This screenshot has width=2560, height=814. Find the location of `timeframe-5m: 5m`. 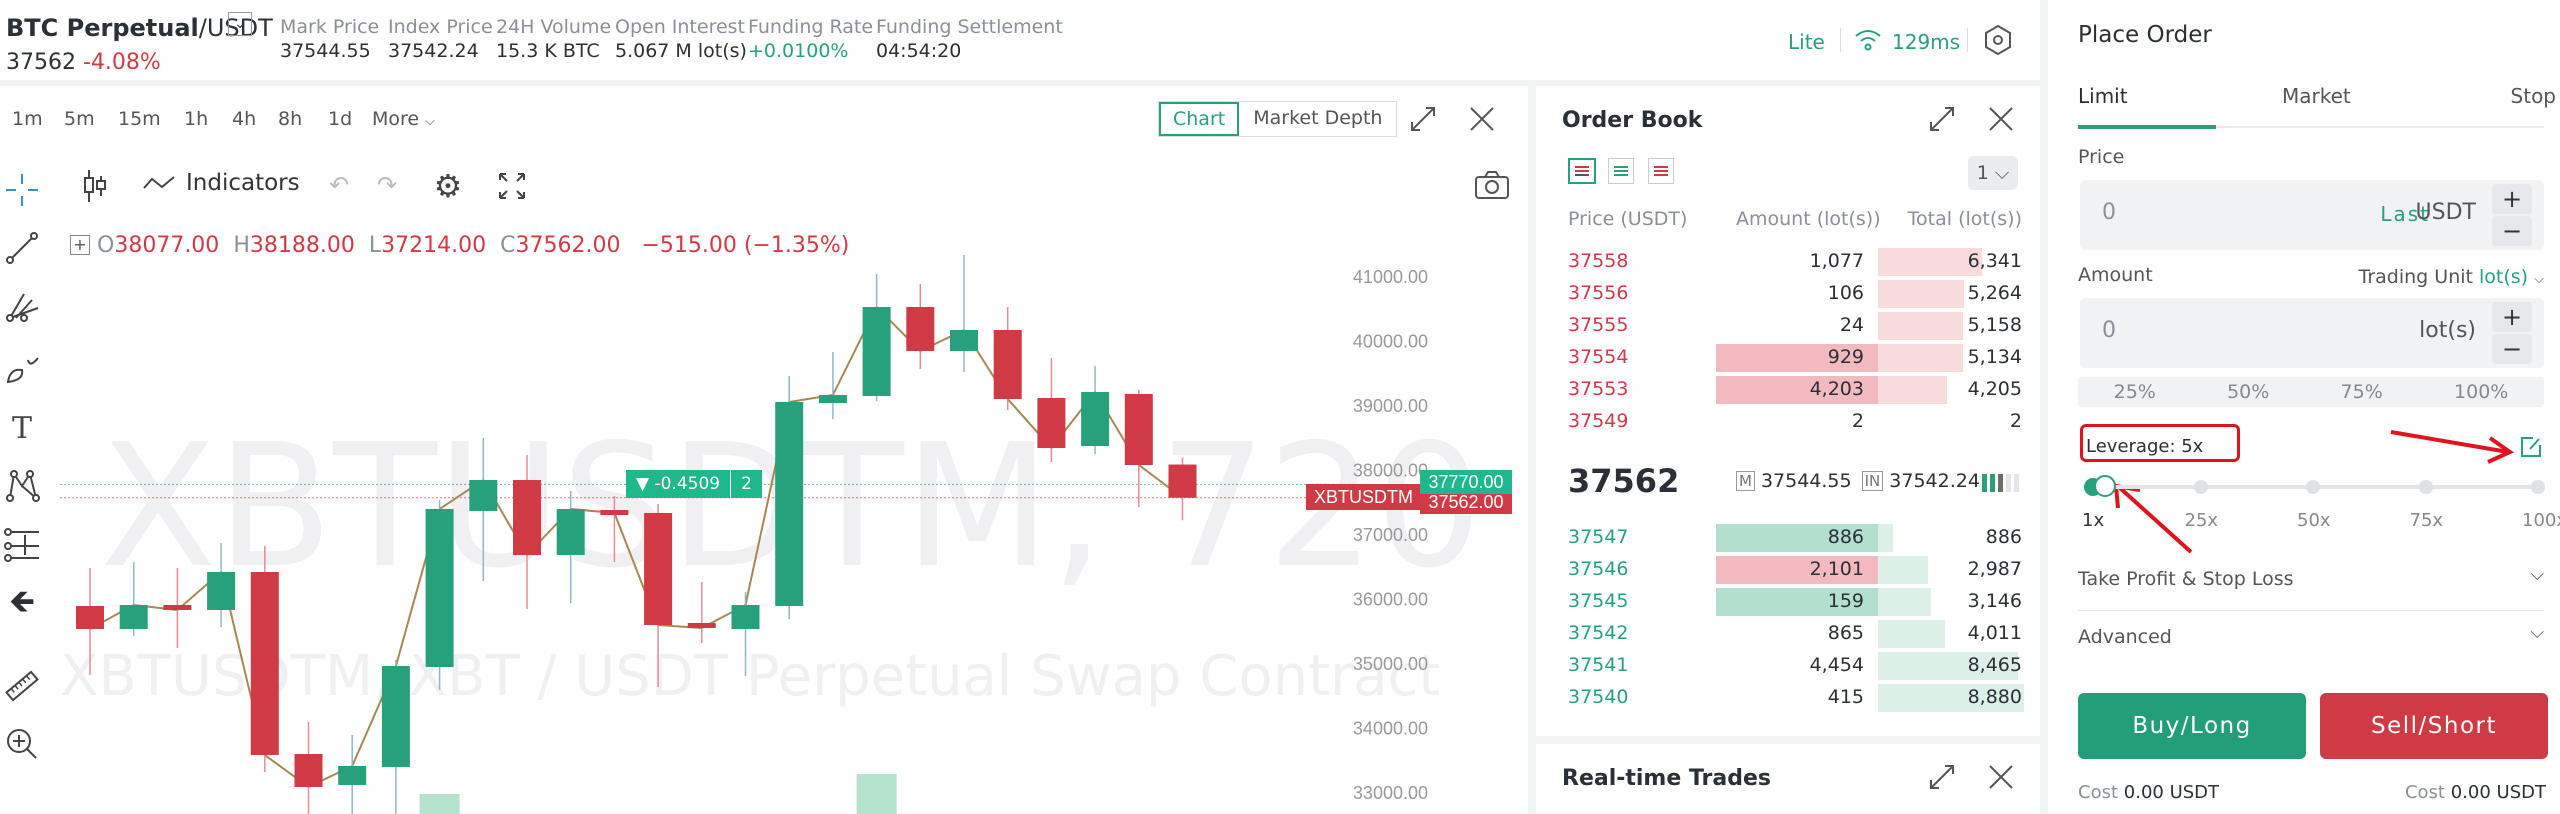

timeframe-5m: 5m is located at coordinates (79, 119).